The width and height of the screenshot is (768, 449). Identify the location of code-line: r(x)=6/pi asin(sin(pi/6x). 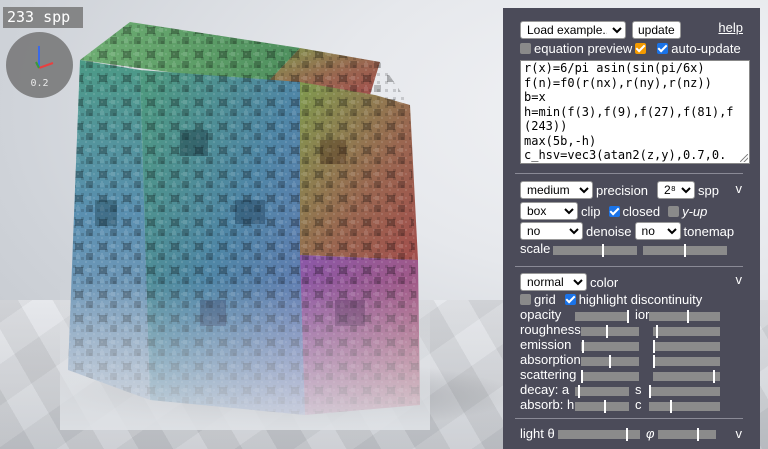
(614, 68).